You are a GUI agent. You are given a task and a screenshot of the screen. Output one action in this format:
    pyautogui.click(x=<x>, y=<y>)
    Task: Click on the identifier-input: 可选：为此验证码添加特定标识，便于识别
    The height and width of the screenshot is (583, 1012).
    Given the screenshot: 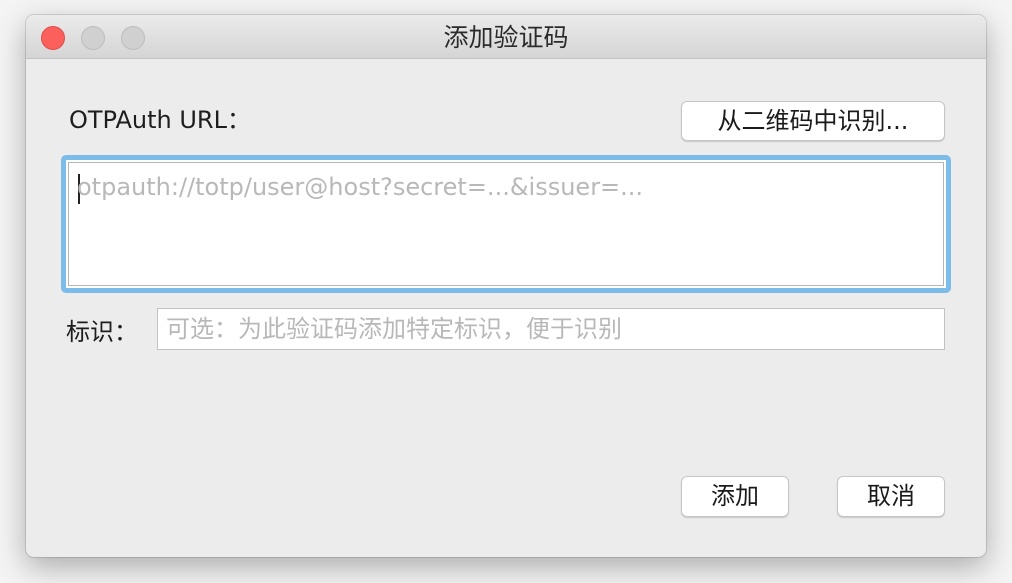 What is the action you would take?
    pyautogui.click(x=551, y=329)
    